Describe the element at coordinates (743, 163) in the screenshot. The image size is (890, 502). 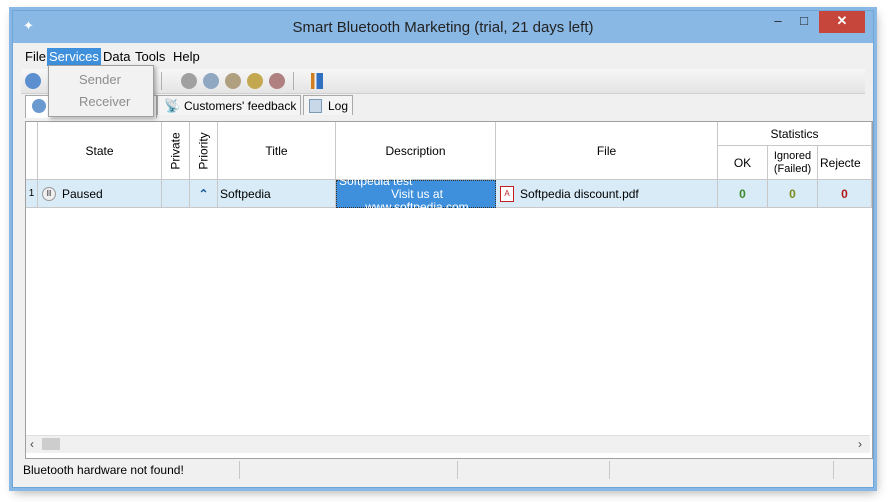
I see `header-ok: OK` at that location.